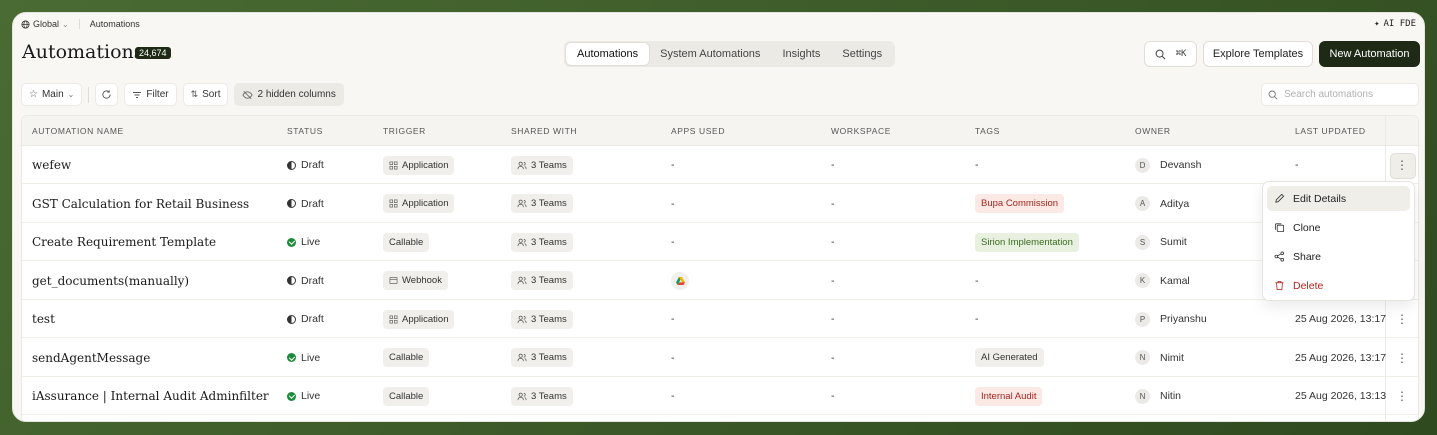 The height and width of the screenshot is (435, 1437). What do you see at coordinates (1279, 198) in the screenshot?
I see `pencil-icon` at bounding box center [1279, 198].